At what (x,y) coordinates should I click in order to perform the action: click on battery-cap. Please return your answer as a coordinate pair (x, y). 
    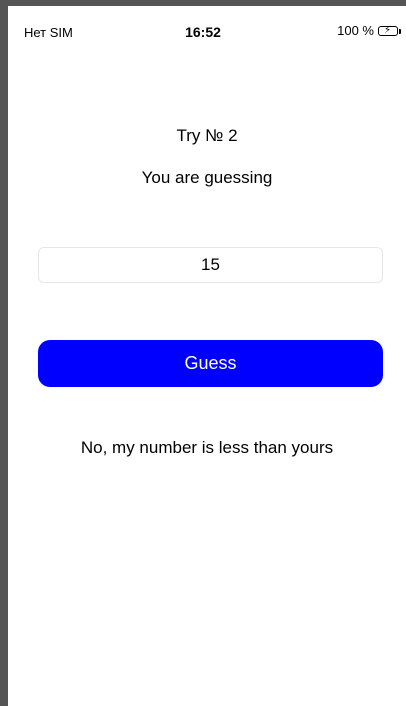
    Looking at the image, I should click on (400, 31).